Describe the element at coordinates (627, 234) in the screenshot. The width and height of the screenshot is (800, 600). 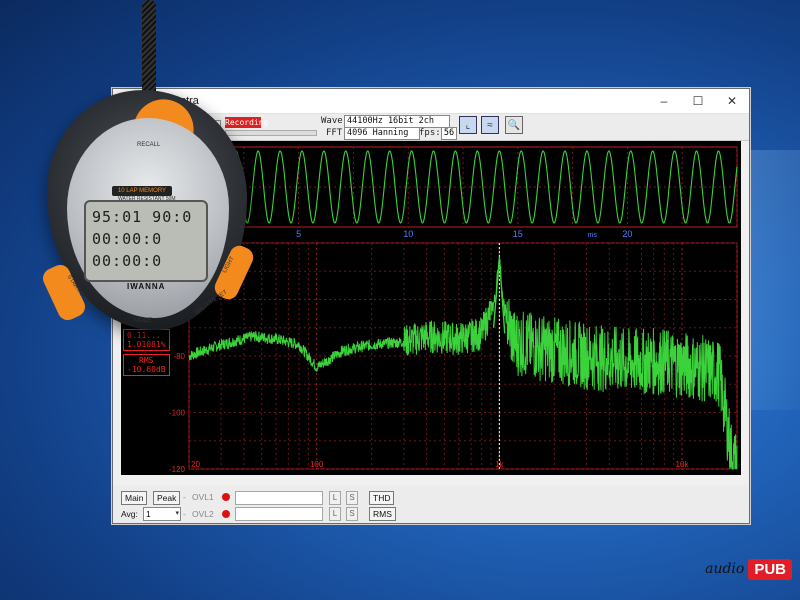
I see `waveform-x-tick-label: 20` at that location.